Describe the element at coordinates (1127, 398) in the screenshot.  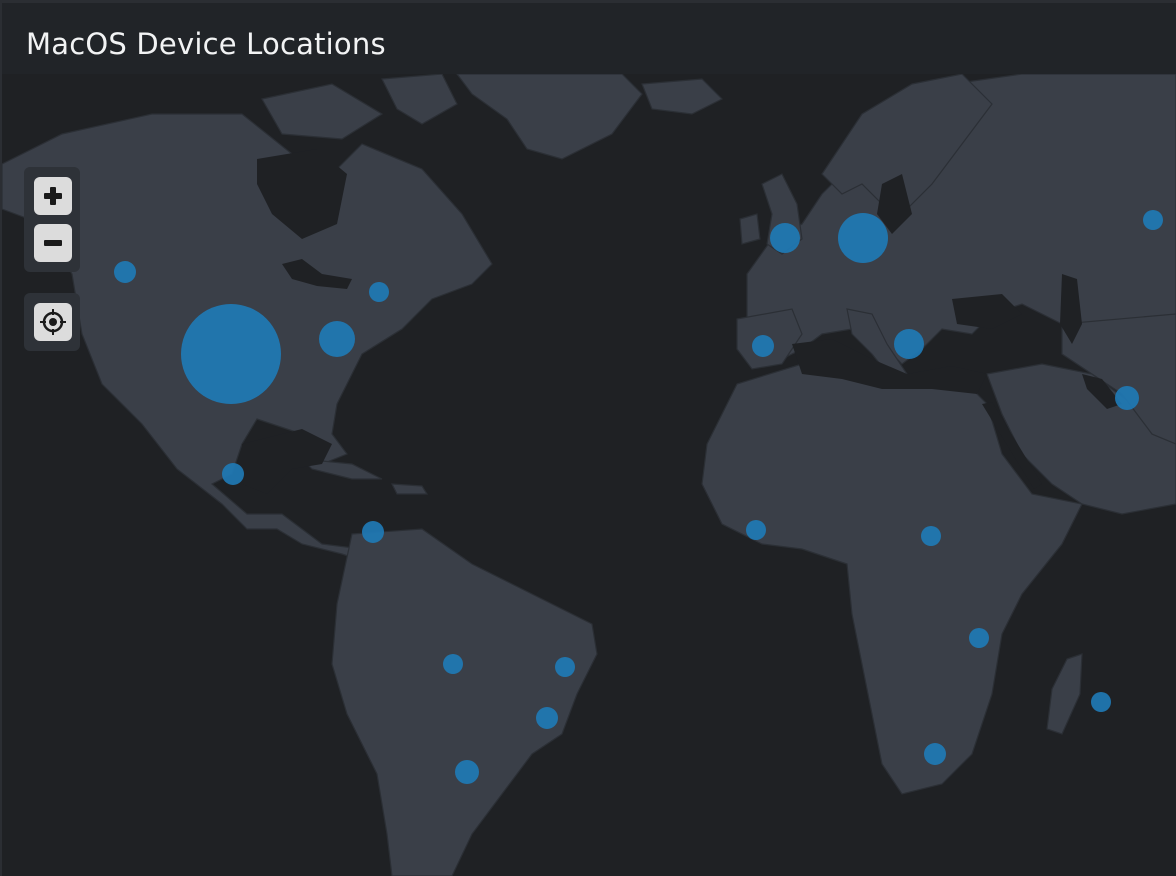
I see `marker-gulf` at that location.